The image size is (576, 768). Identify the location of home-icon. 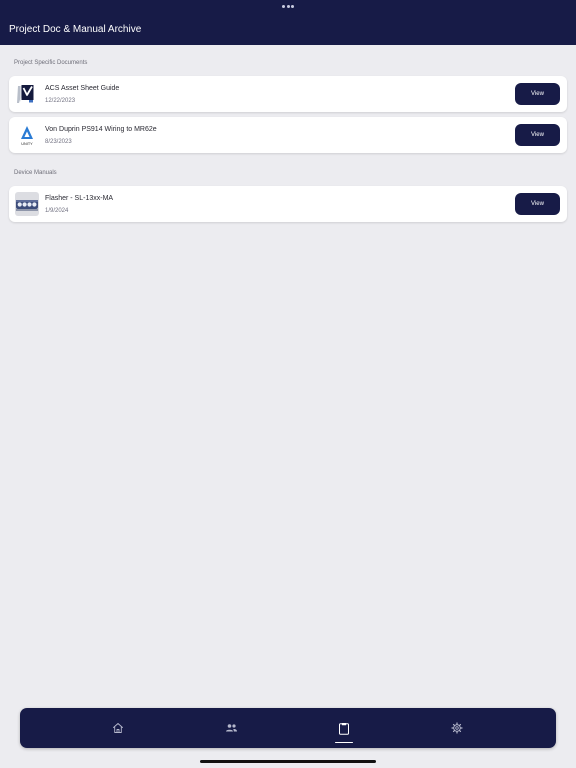
(118, 728).